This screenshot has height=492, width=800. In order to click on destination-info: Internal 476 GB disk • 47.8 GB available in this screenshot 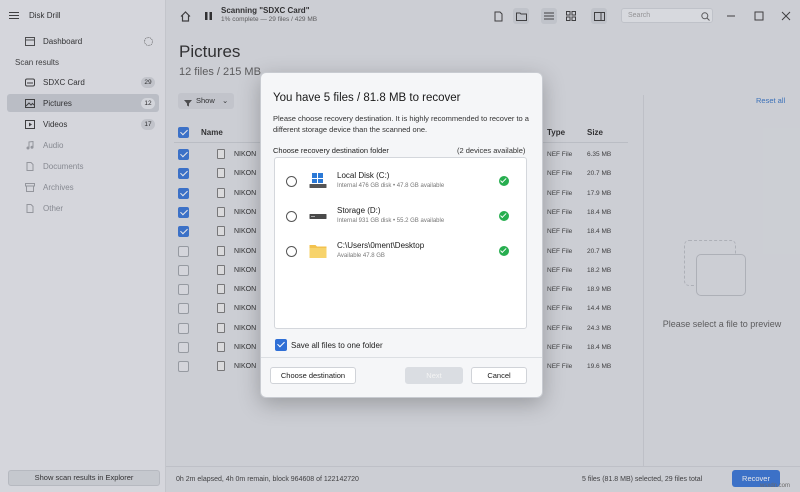, I will do `click(391, 186)`.